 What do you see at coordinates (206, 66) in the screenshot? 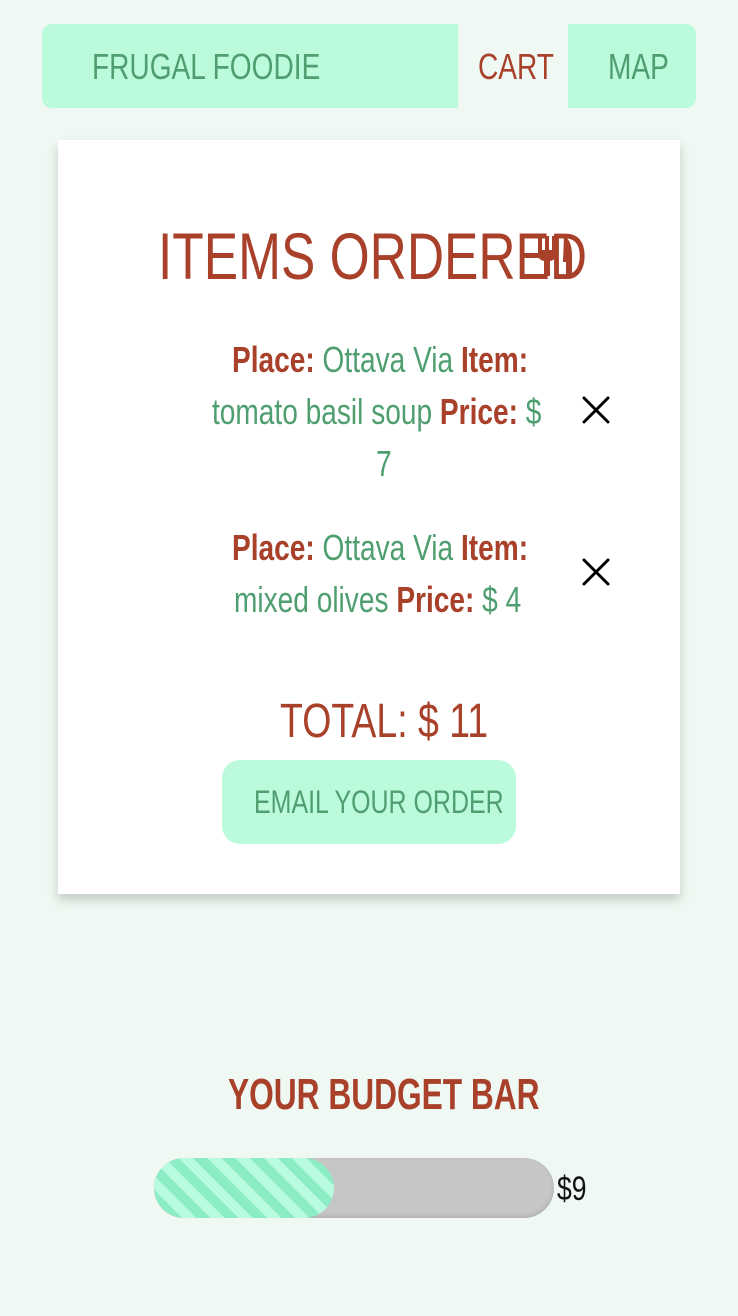
I see `nav-brand-label: FRUGAL FOODIE` at bounding box center [206, 66].